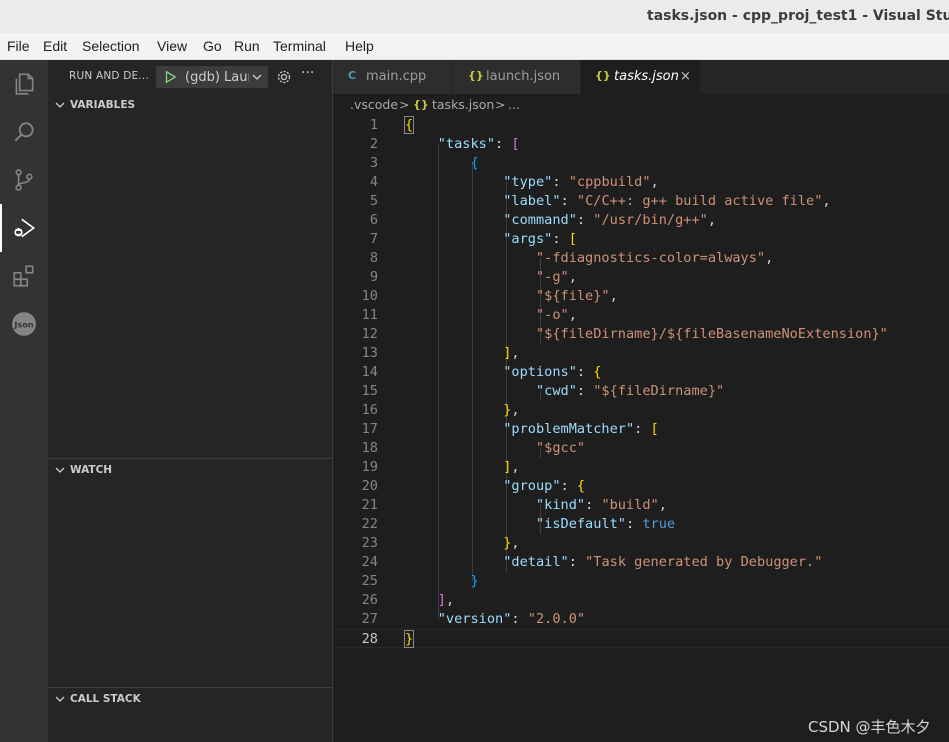 The height and width of the screenshot is (742, 949). I want to click on code-line: 11 "-o",, so click(641, 315).